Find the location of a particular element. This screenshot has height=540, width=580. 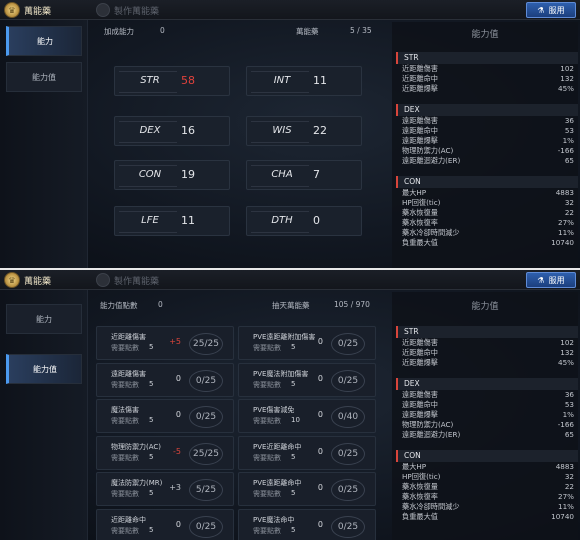

stat-box-dex: DEX 16 is located at coordinates (172, 131).